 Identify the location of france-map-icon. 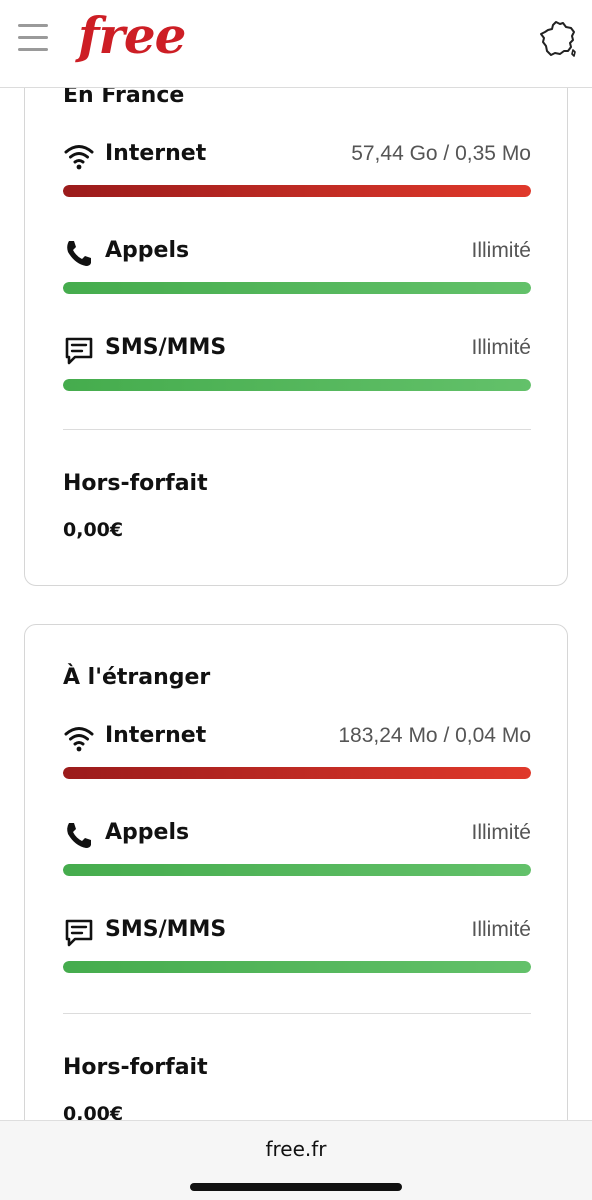
(558, 39).